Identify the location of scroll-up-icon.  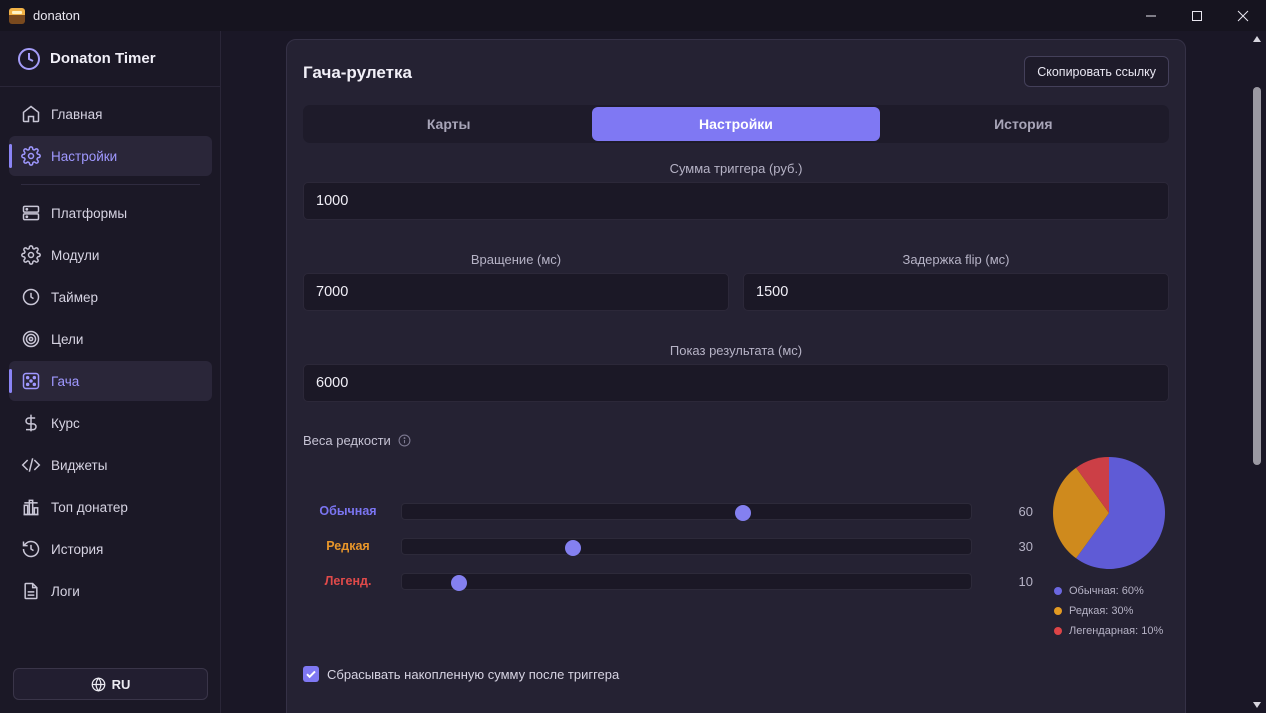
(1257, 39).